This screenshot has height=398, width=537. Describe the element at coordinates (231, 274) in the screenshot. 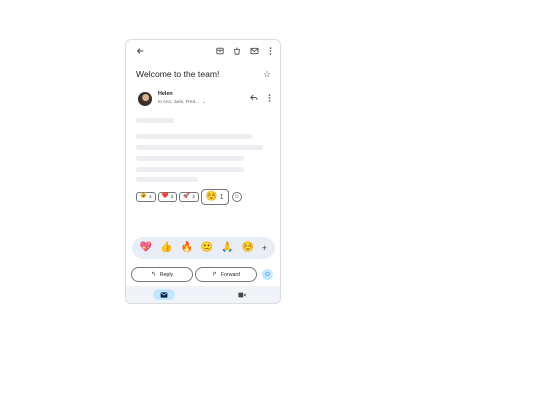

I see `forward-label: Forward` at that location.